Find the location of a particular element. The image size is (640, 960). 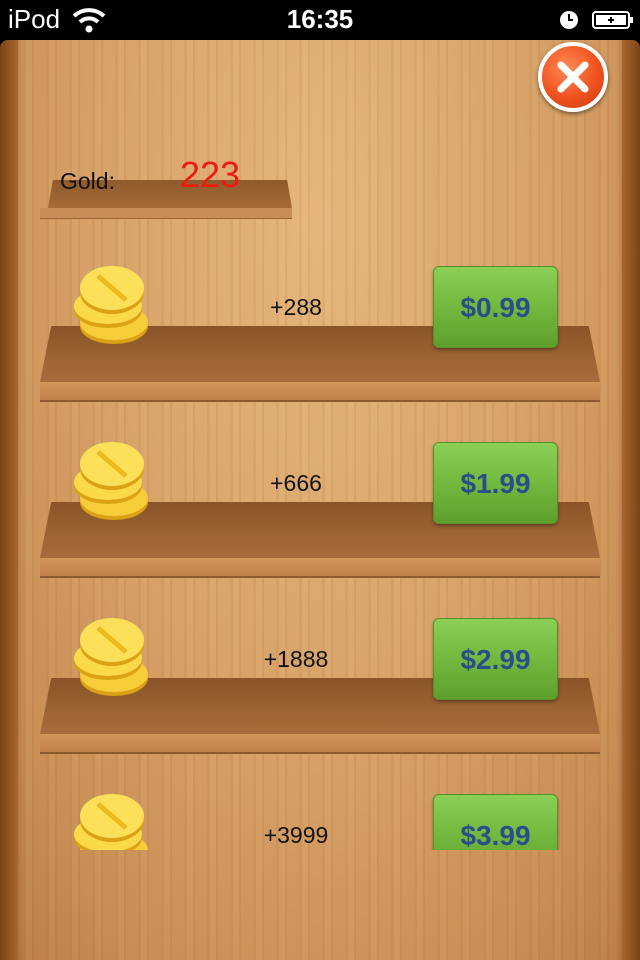

carrier-label: iPod is located at coordinates (34, 19).